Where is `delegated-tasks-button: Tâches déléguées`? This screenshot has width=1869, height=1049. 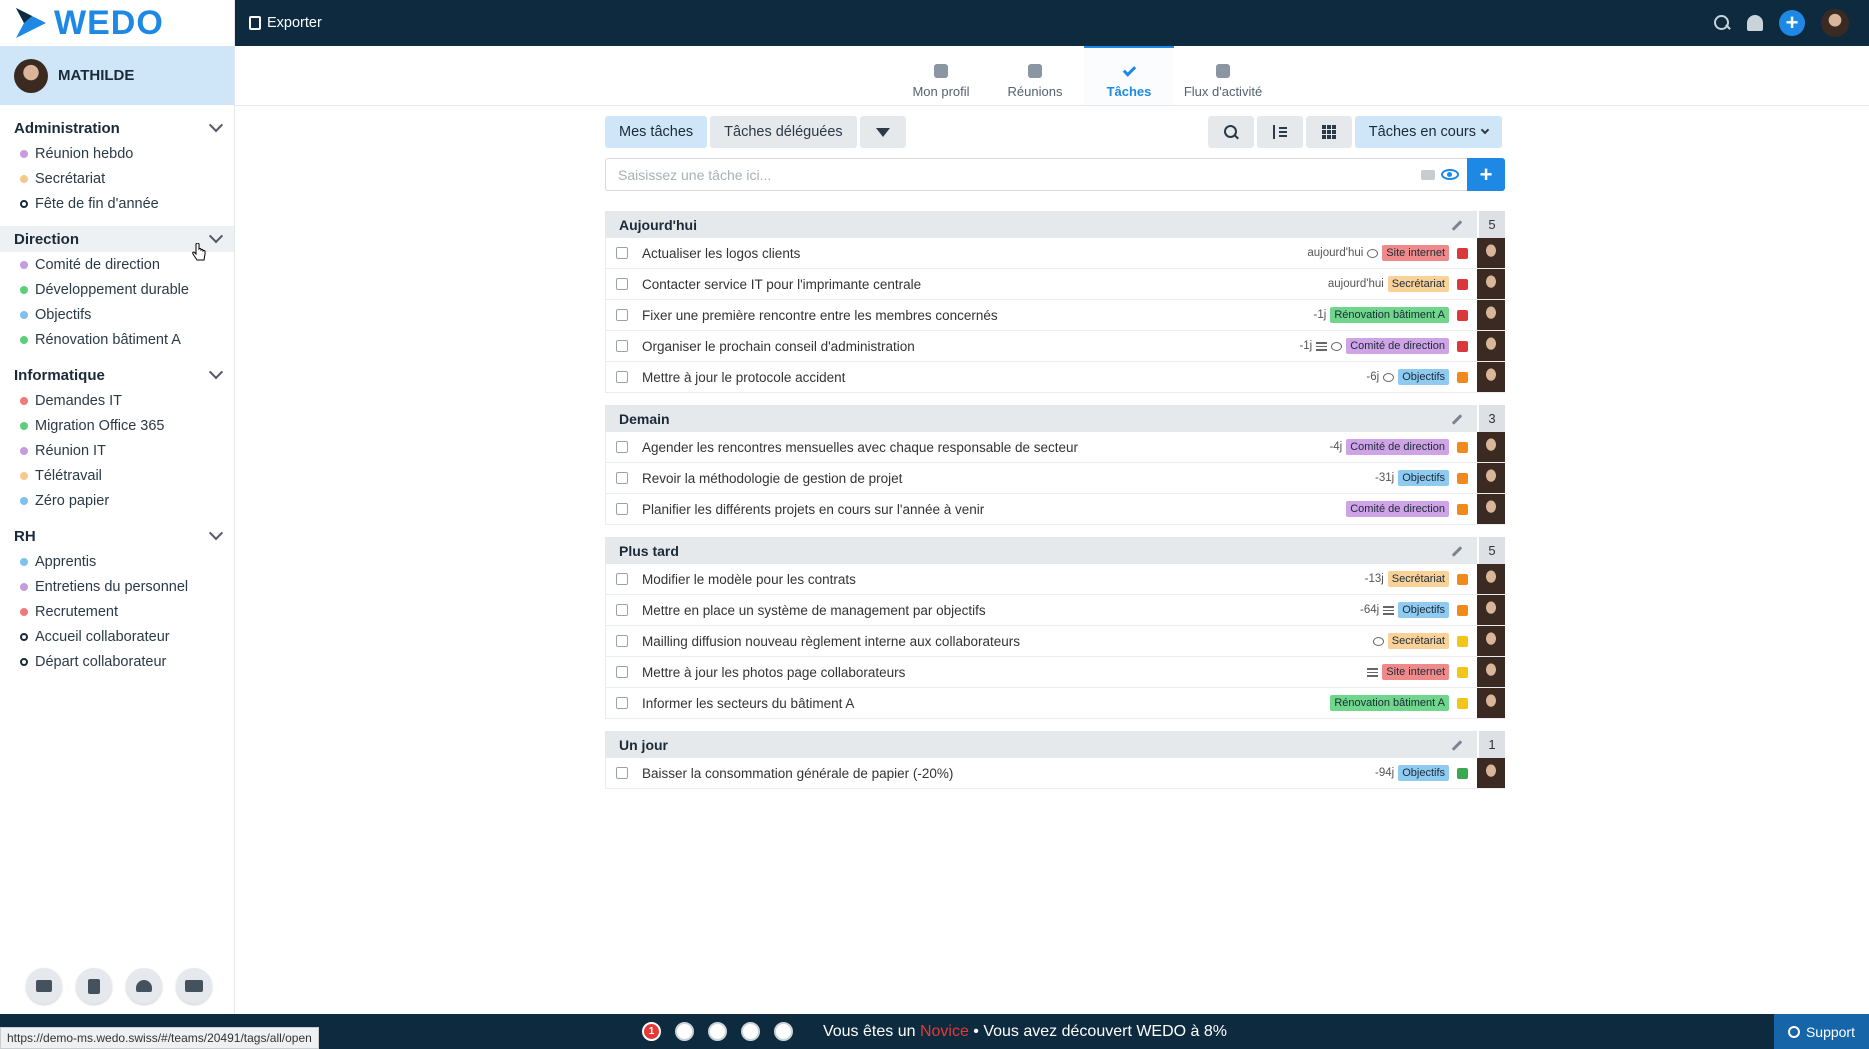 delegated-tasks-button: Tâches déléguées is located at coordinates (783, 132).